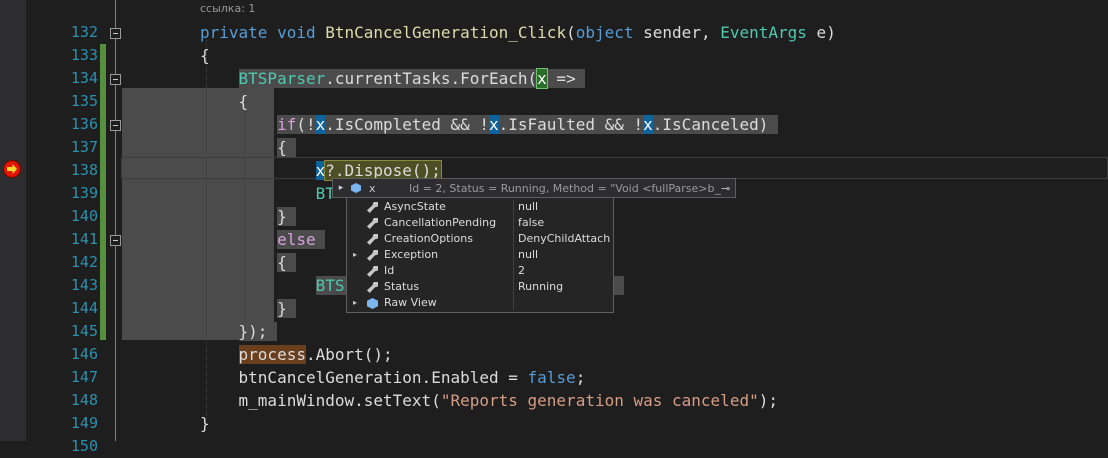 The height and width of the screenshot is (458, 1108). Describe the element at coordinates (372, 303) in the screenshot. I see `cube-icon` at that location.